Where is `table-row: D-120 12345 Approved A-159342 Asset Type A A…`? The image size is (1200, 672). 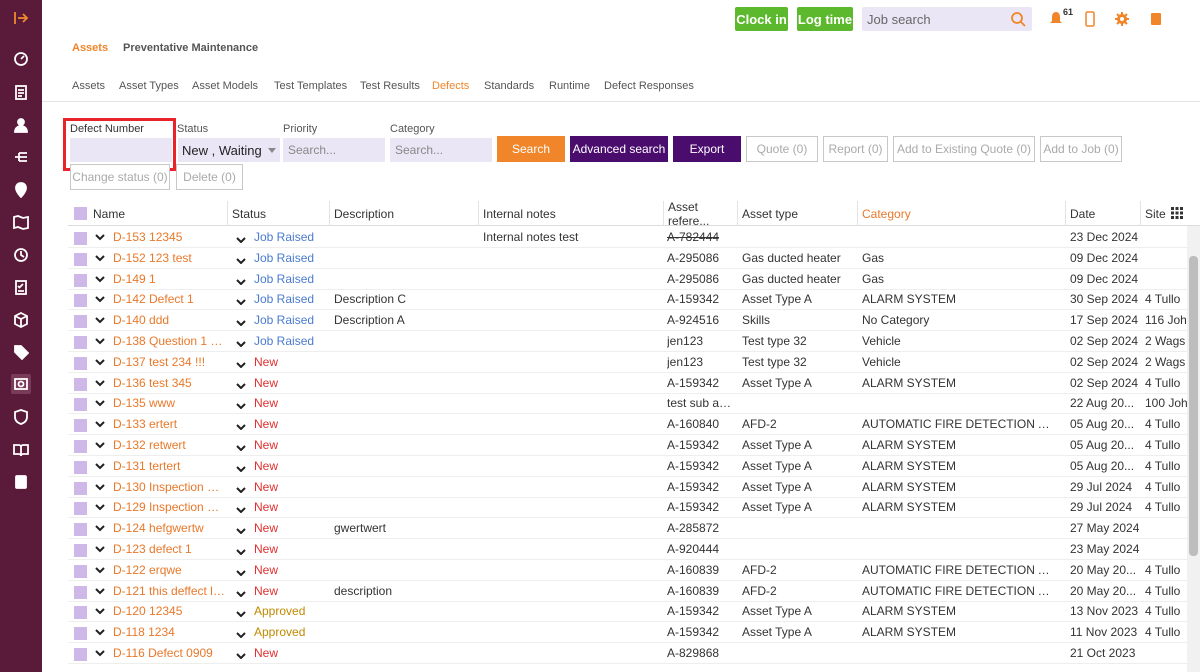 table-row: D-120 12345 Approved A-159342 Asset Type A A… is located at coordinates (628, 612).